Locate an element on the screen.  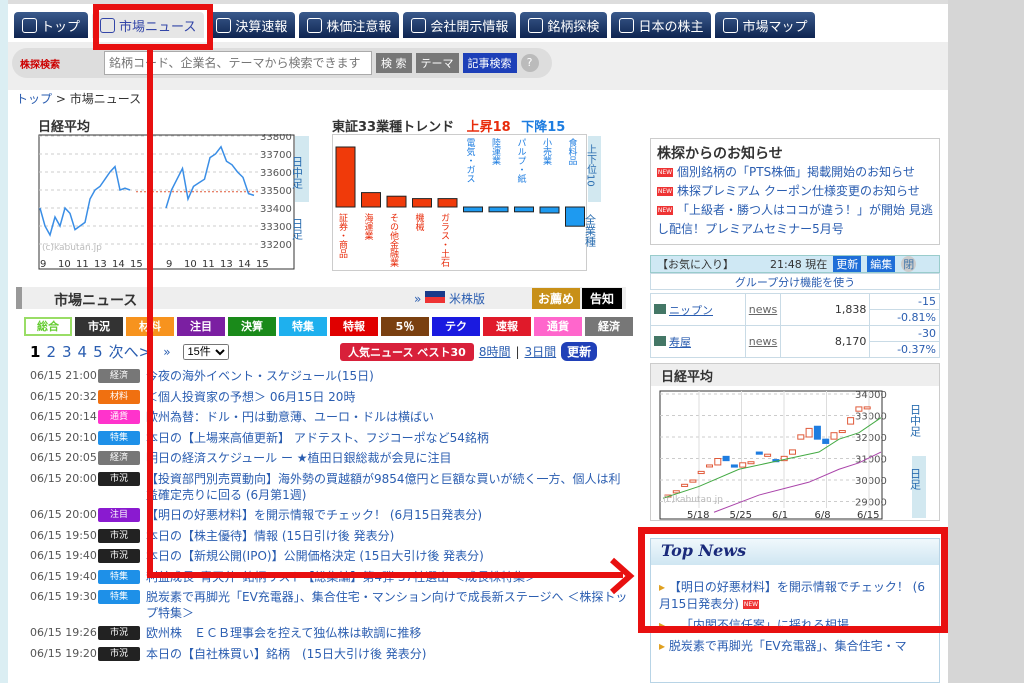
sector-title-row: 東証33業種トレンド 上昇18 下降15 is located at coordinates (448, 125).